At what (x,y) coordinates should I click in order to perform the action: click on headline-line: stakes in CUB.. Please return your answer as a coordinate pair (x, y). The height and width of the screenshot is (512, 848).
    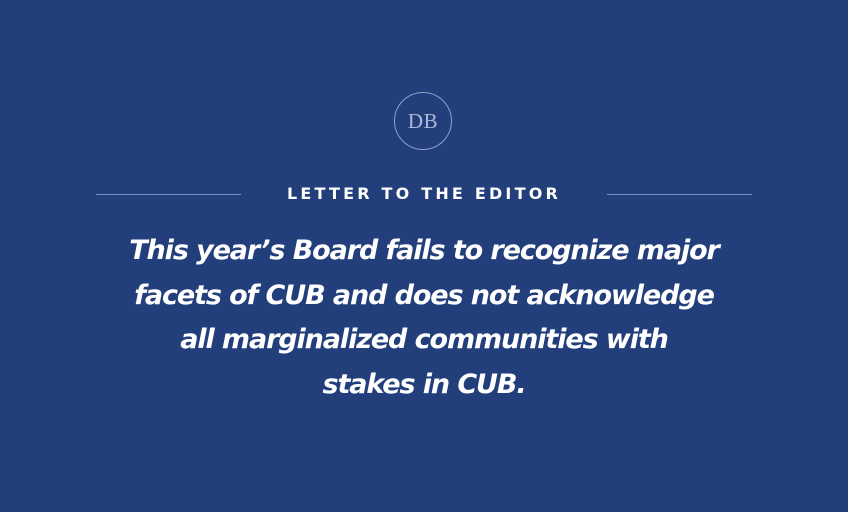
    Looking at the image, I should click on (424, 384).